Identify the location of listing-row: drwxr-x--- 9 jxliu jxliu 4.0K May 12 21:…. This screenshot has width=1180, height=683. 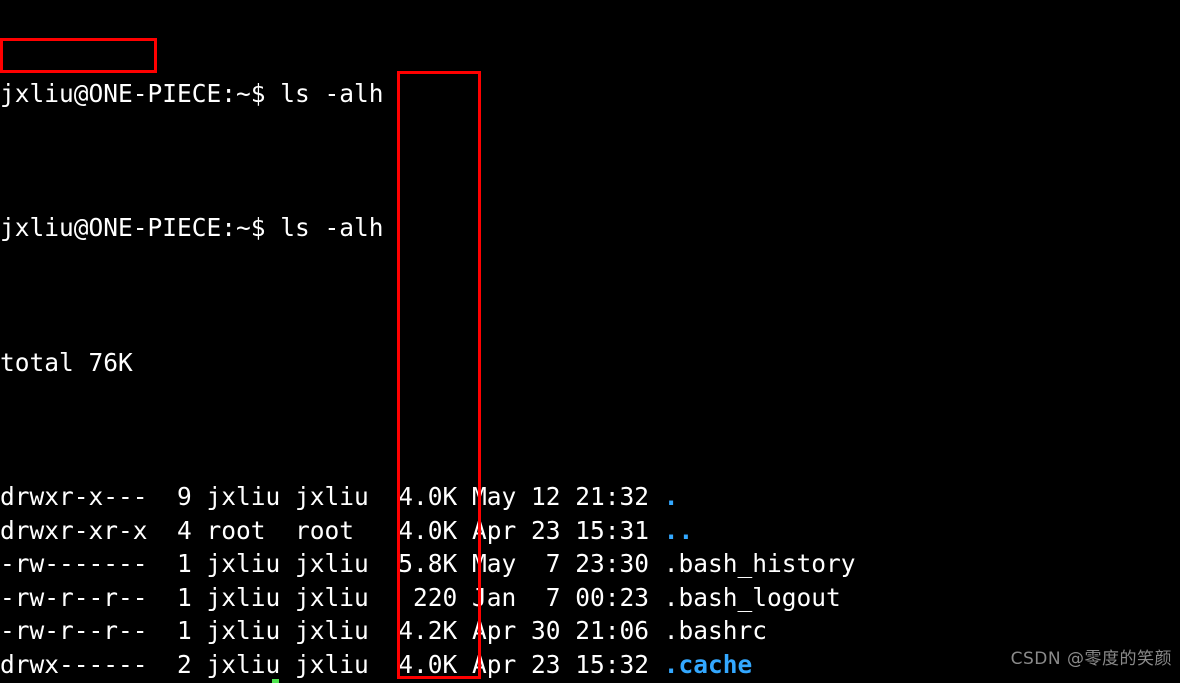
(590, 497).